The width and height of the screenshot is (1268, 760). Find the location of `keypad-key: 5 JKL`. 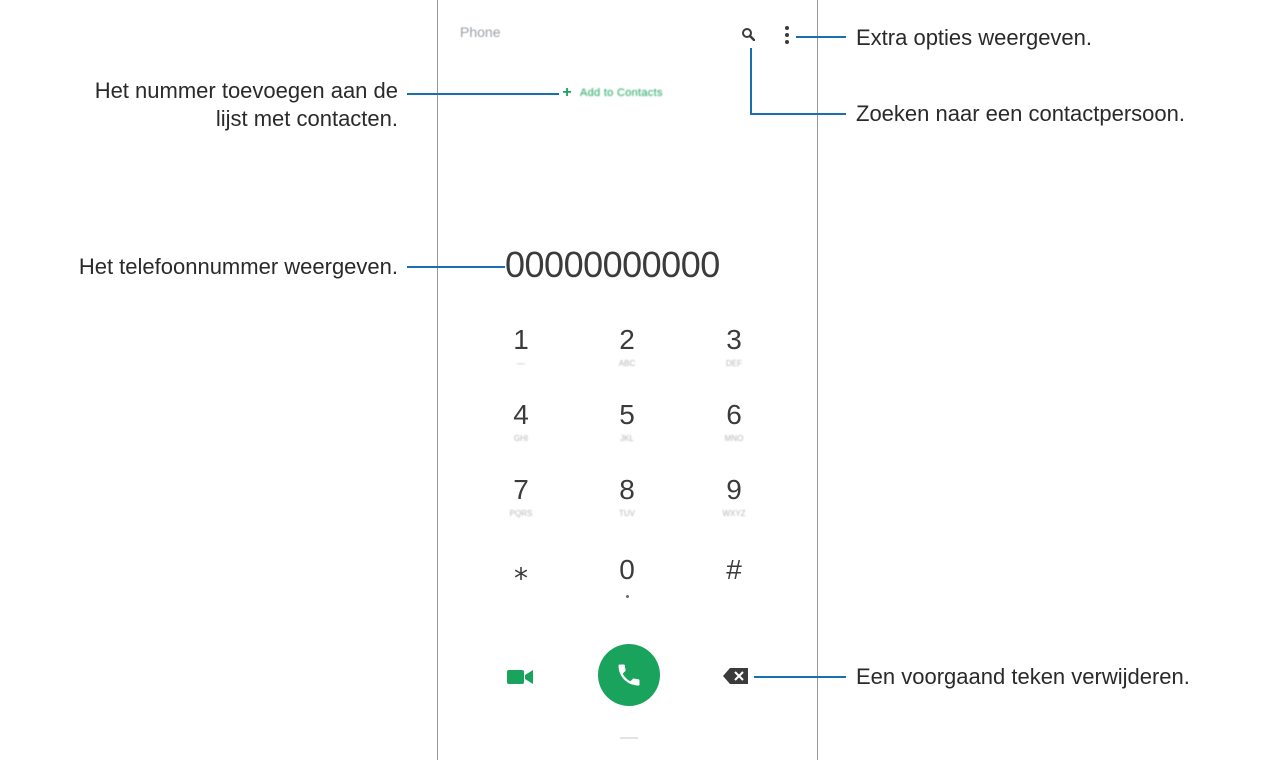

keypad-key: 5 JKL is located at coordinates (627, 430).